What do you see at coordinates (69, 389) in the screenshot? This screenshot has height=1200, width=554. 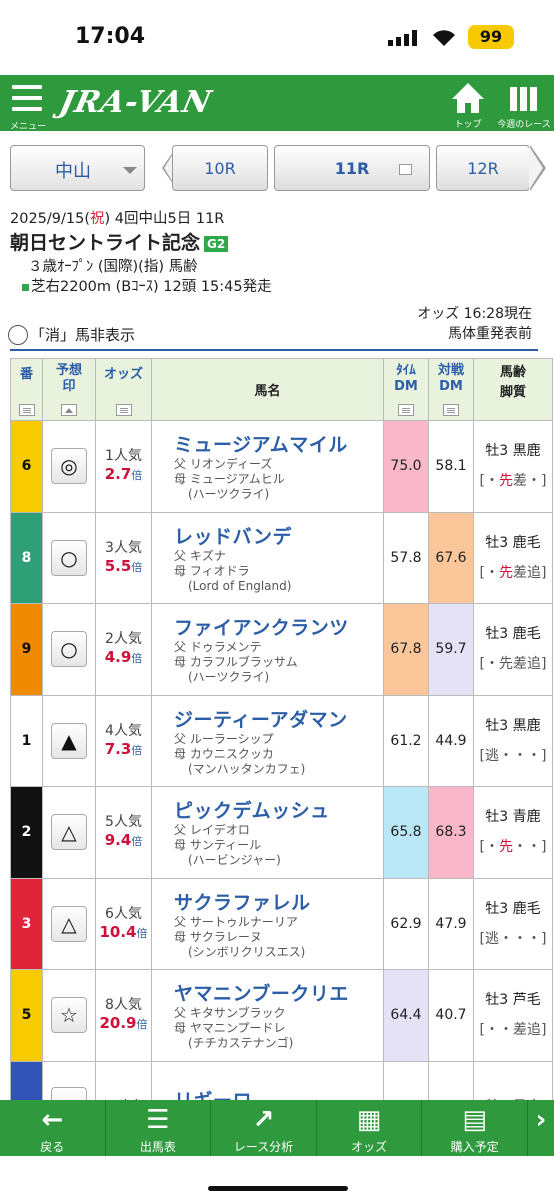 I see `header-mark: 予想印` at bounding box center [69, 389].